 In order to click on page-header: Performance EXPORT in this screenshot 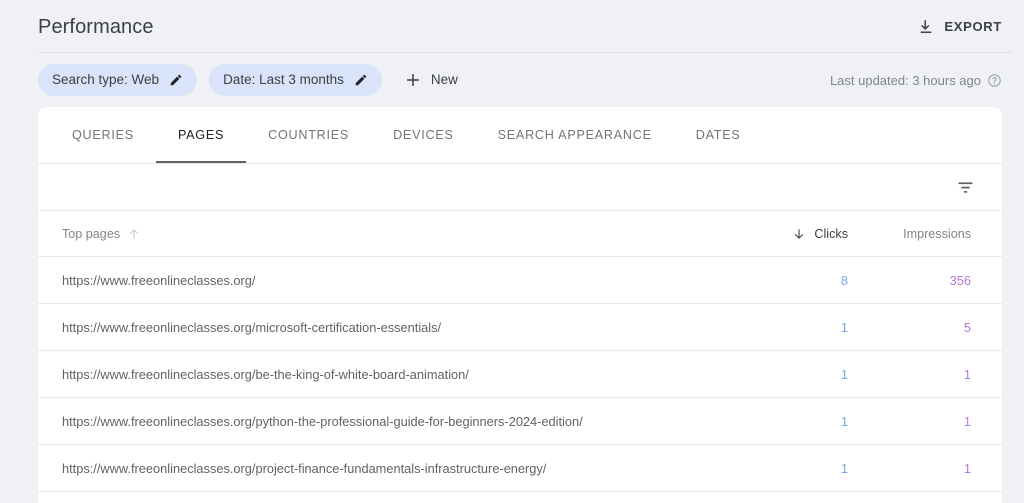, I will do `click(512, 26)`.